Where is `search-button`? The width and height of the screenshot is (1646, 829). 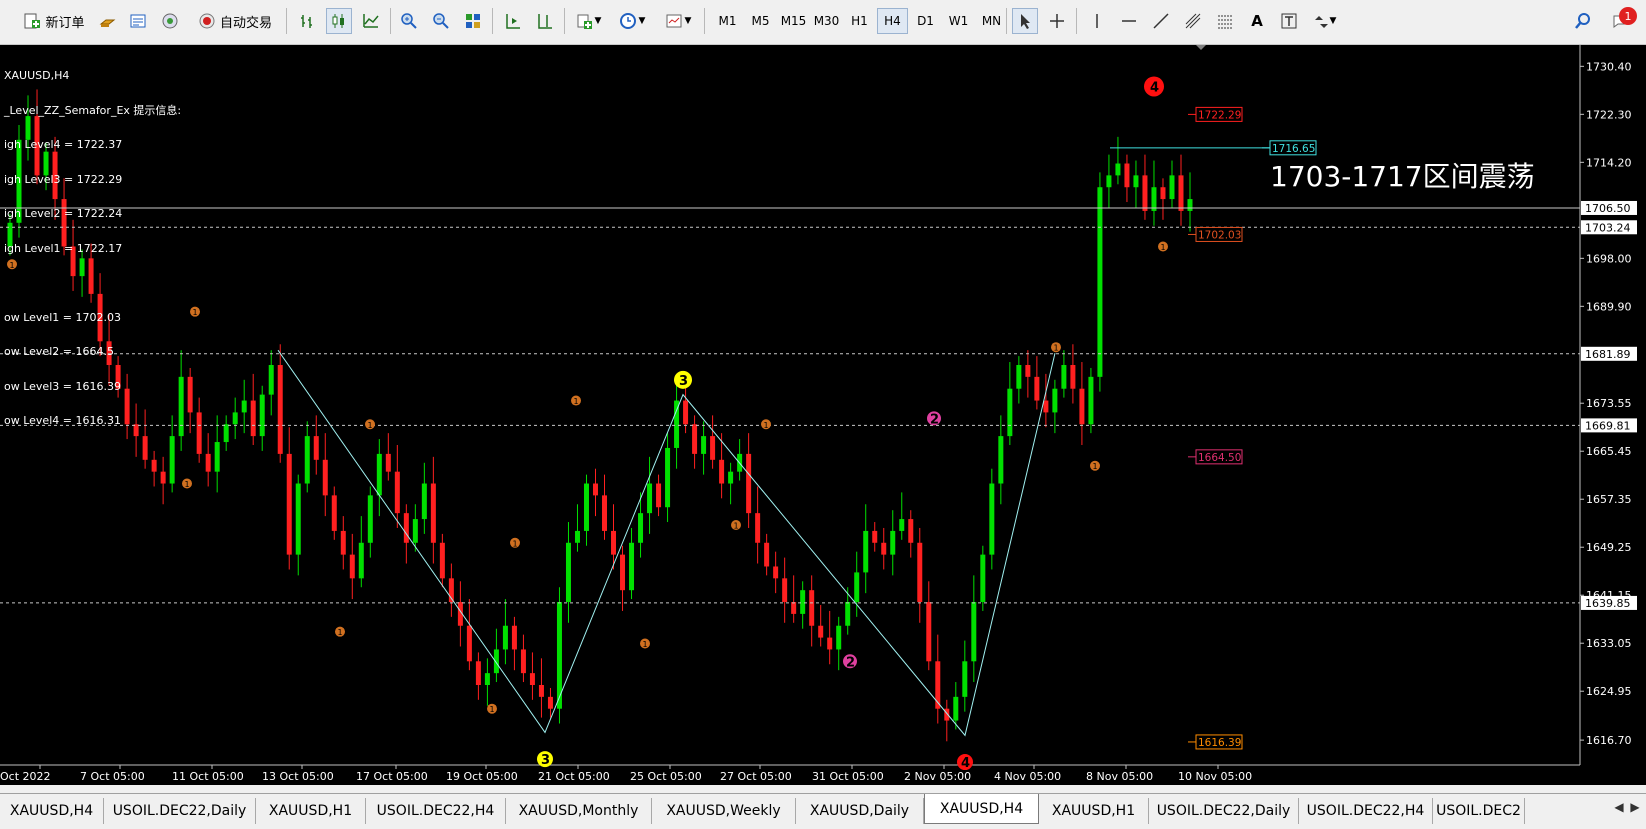 search-button is located at coordinates (1583, 21).